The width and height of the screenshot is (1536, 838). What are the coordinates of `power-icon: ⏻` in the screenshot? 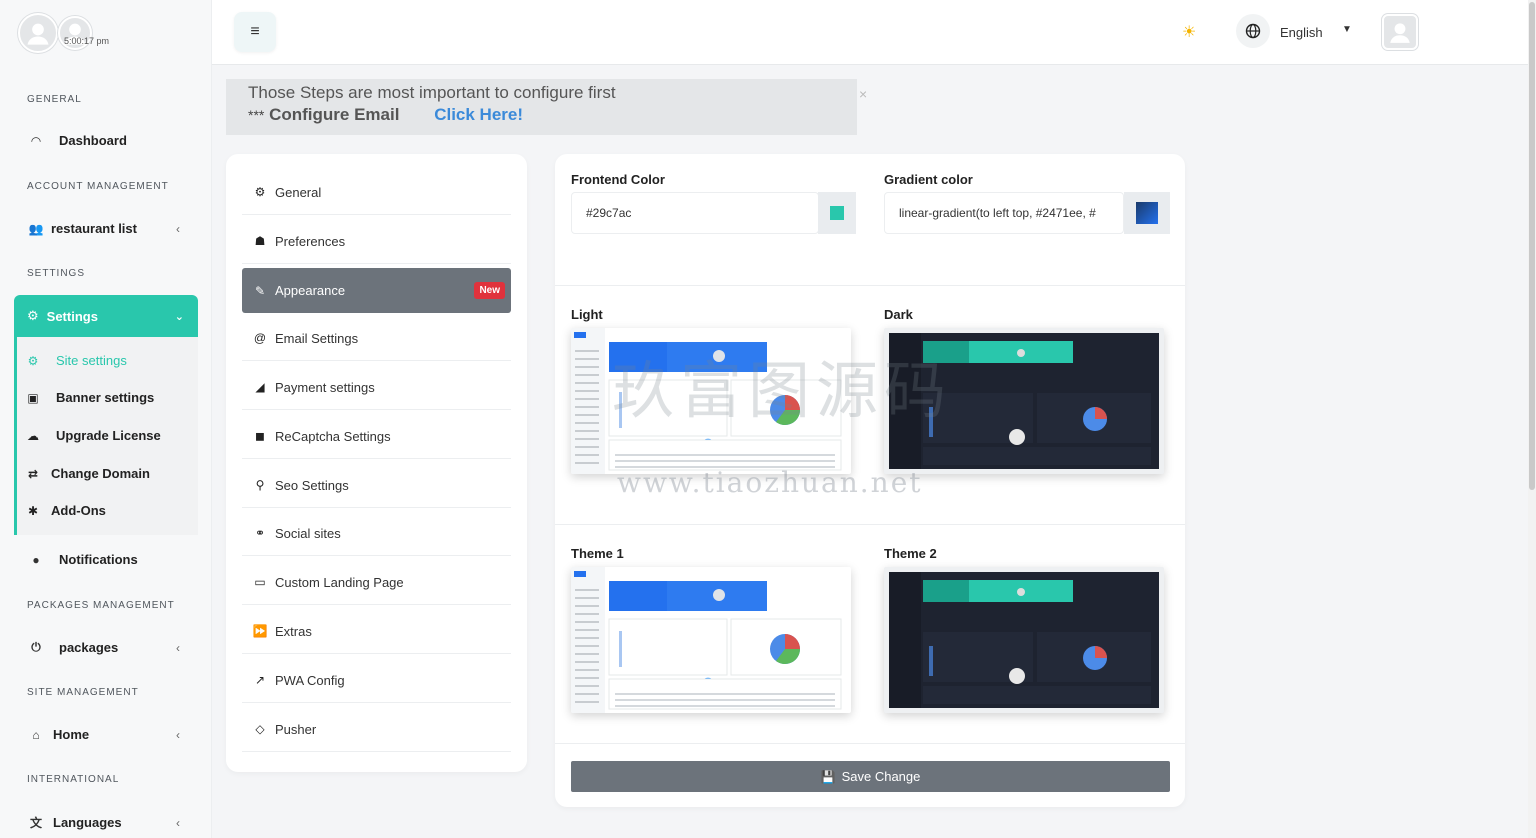 It's located at (36, 647).